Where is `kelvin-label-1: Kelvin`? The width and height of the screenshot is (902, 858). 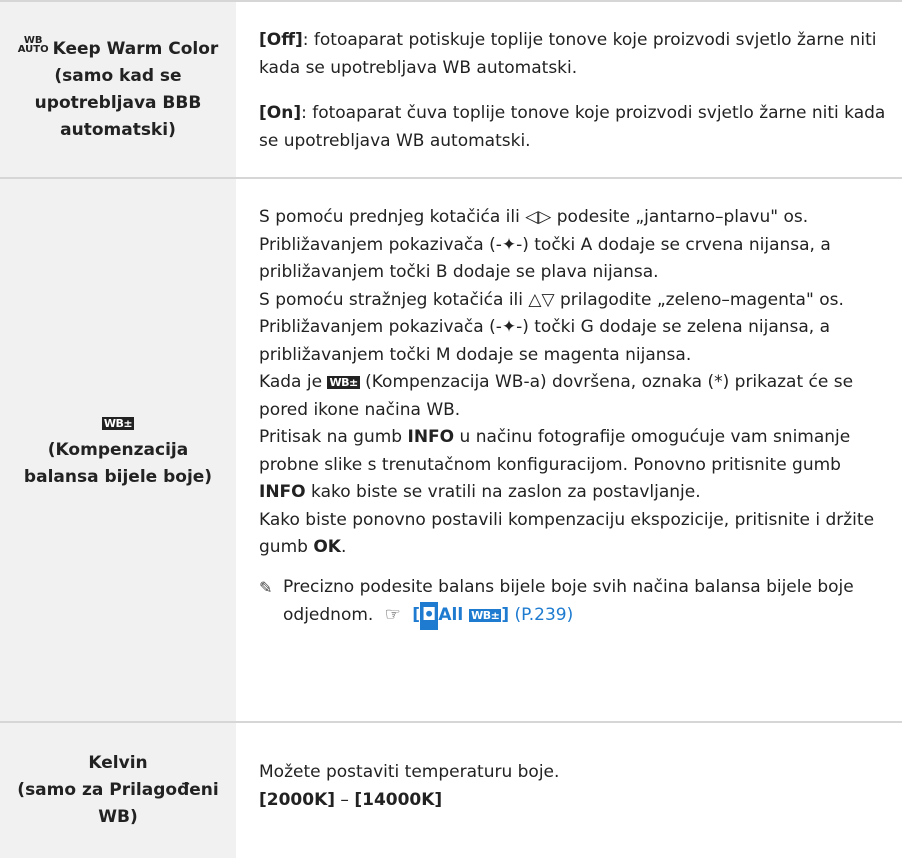 kelvin-label-1: Kelvin is located at coordinates (118, 763).